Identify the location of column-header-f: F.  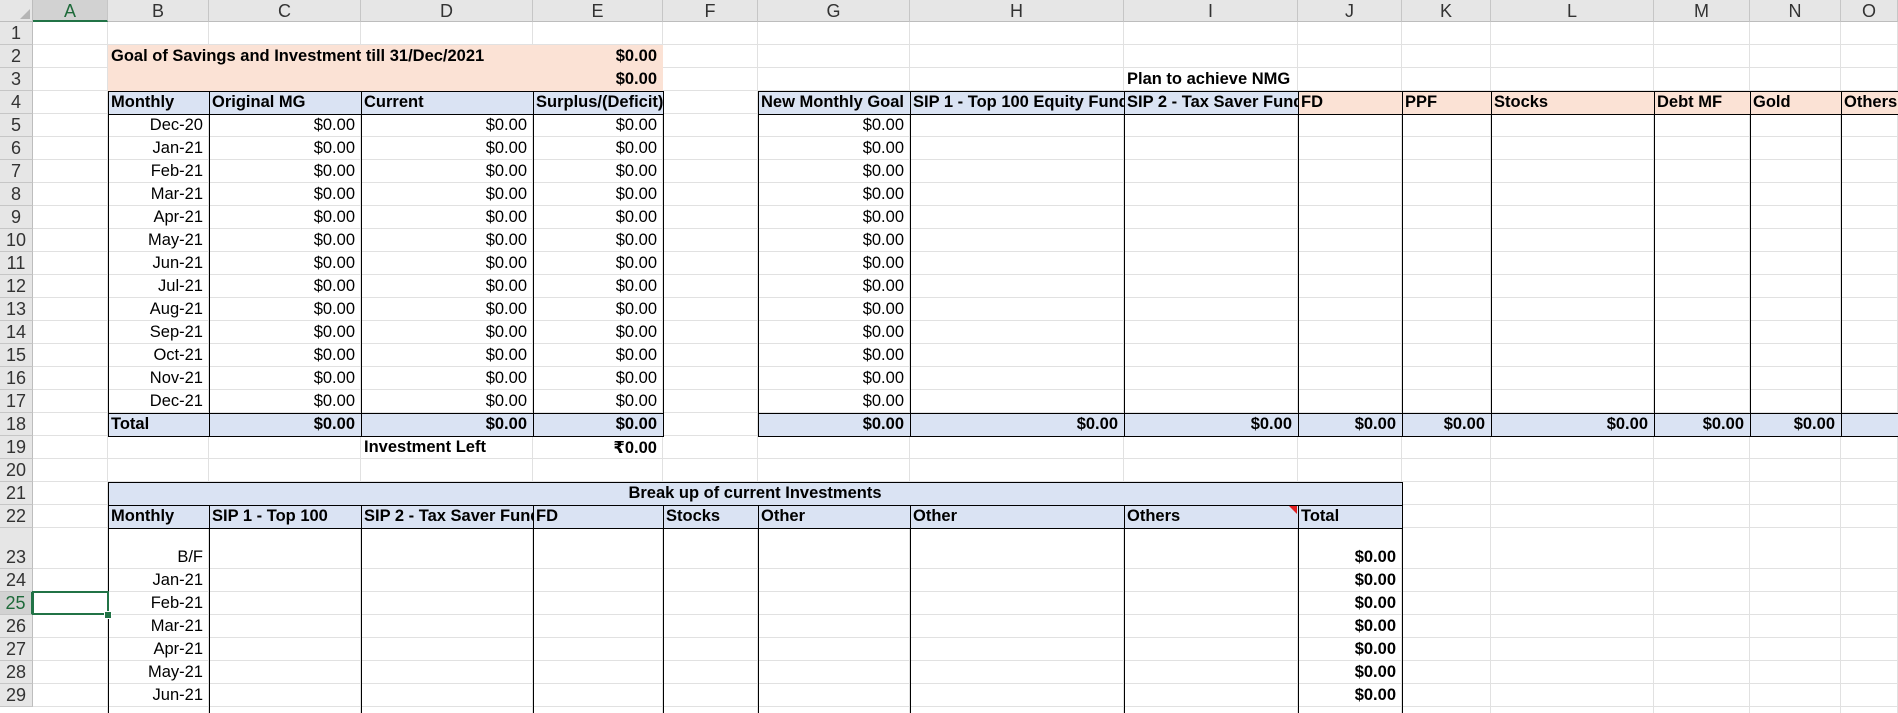
(710, 11).